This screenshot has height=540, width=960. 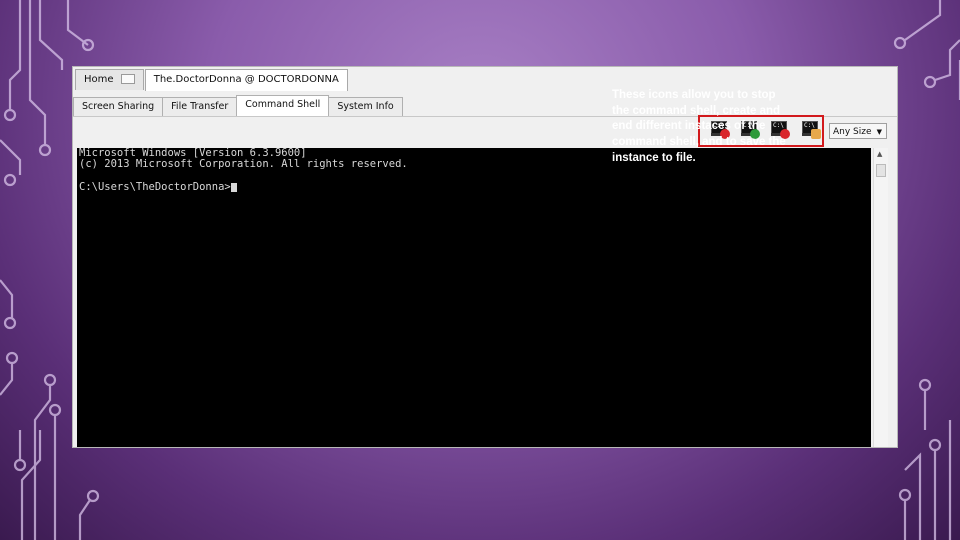 What do you see at coordinates (155, 187) in the screenshot?
I see `console-prompt-text: C:\Users\TheDoctorDonna>` at bounding box center [155, 187].